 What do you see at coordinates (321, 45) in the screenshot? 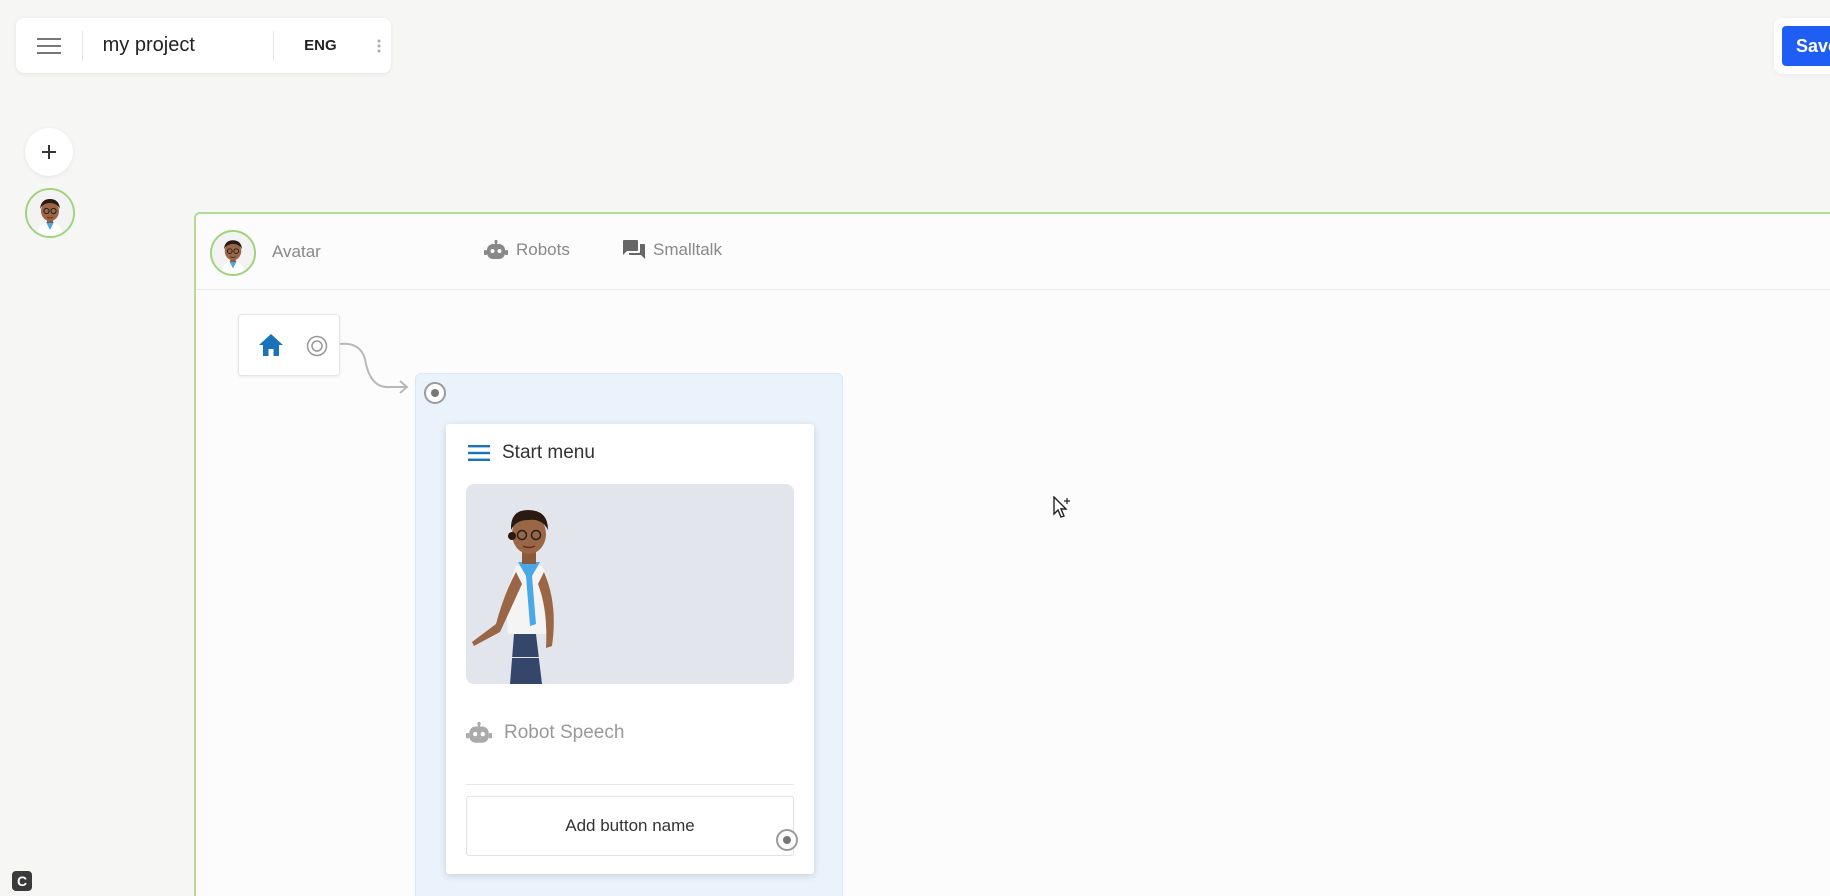
I see `language-selector: ENG` at bounding box center [321, 45].